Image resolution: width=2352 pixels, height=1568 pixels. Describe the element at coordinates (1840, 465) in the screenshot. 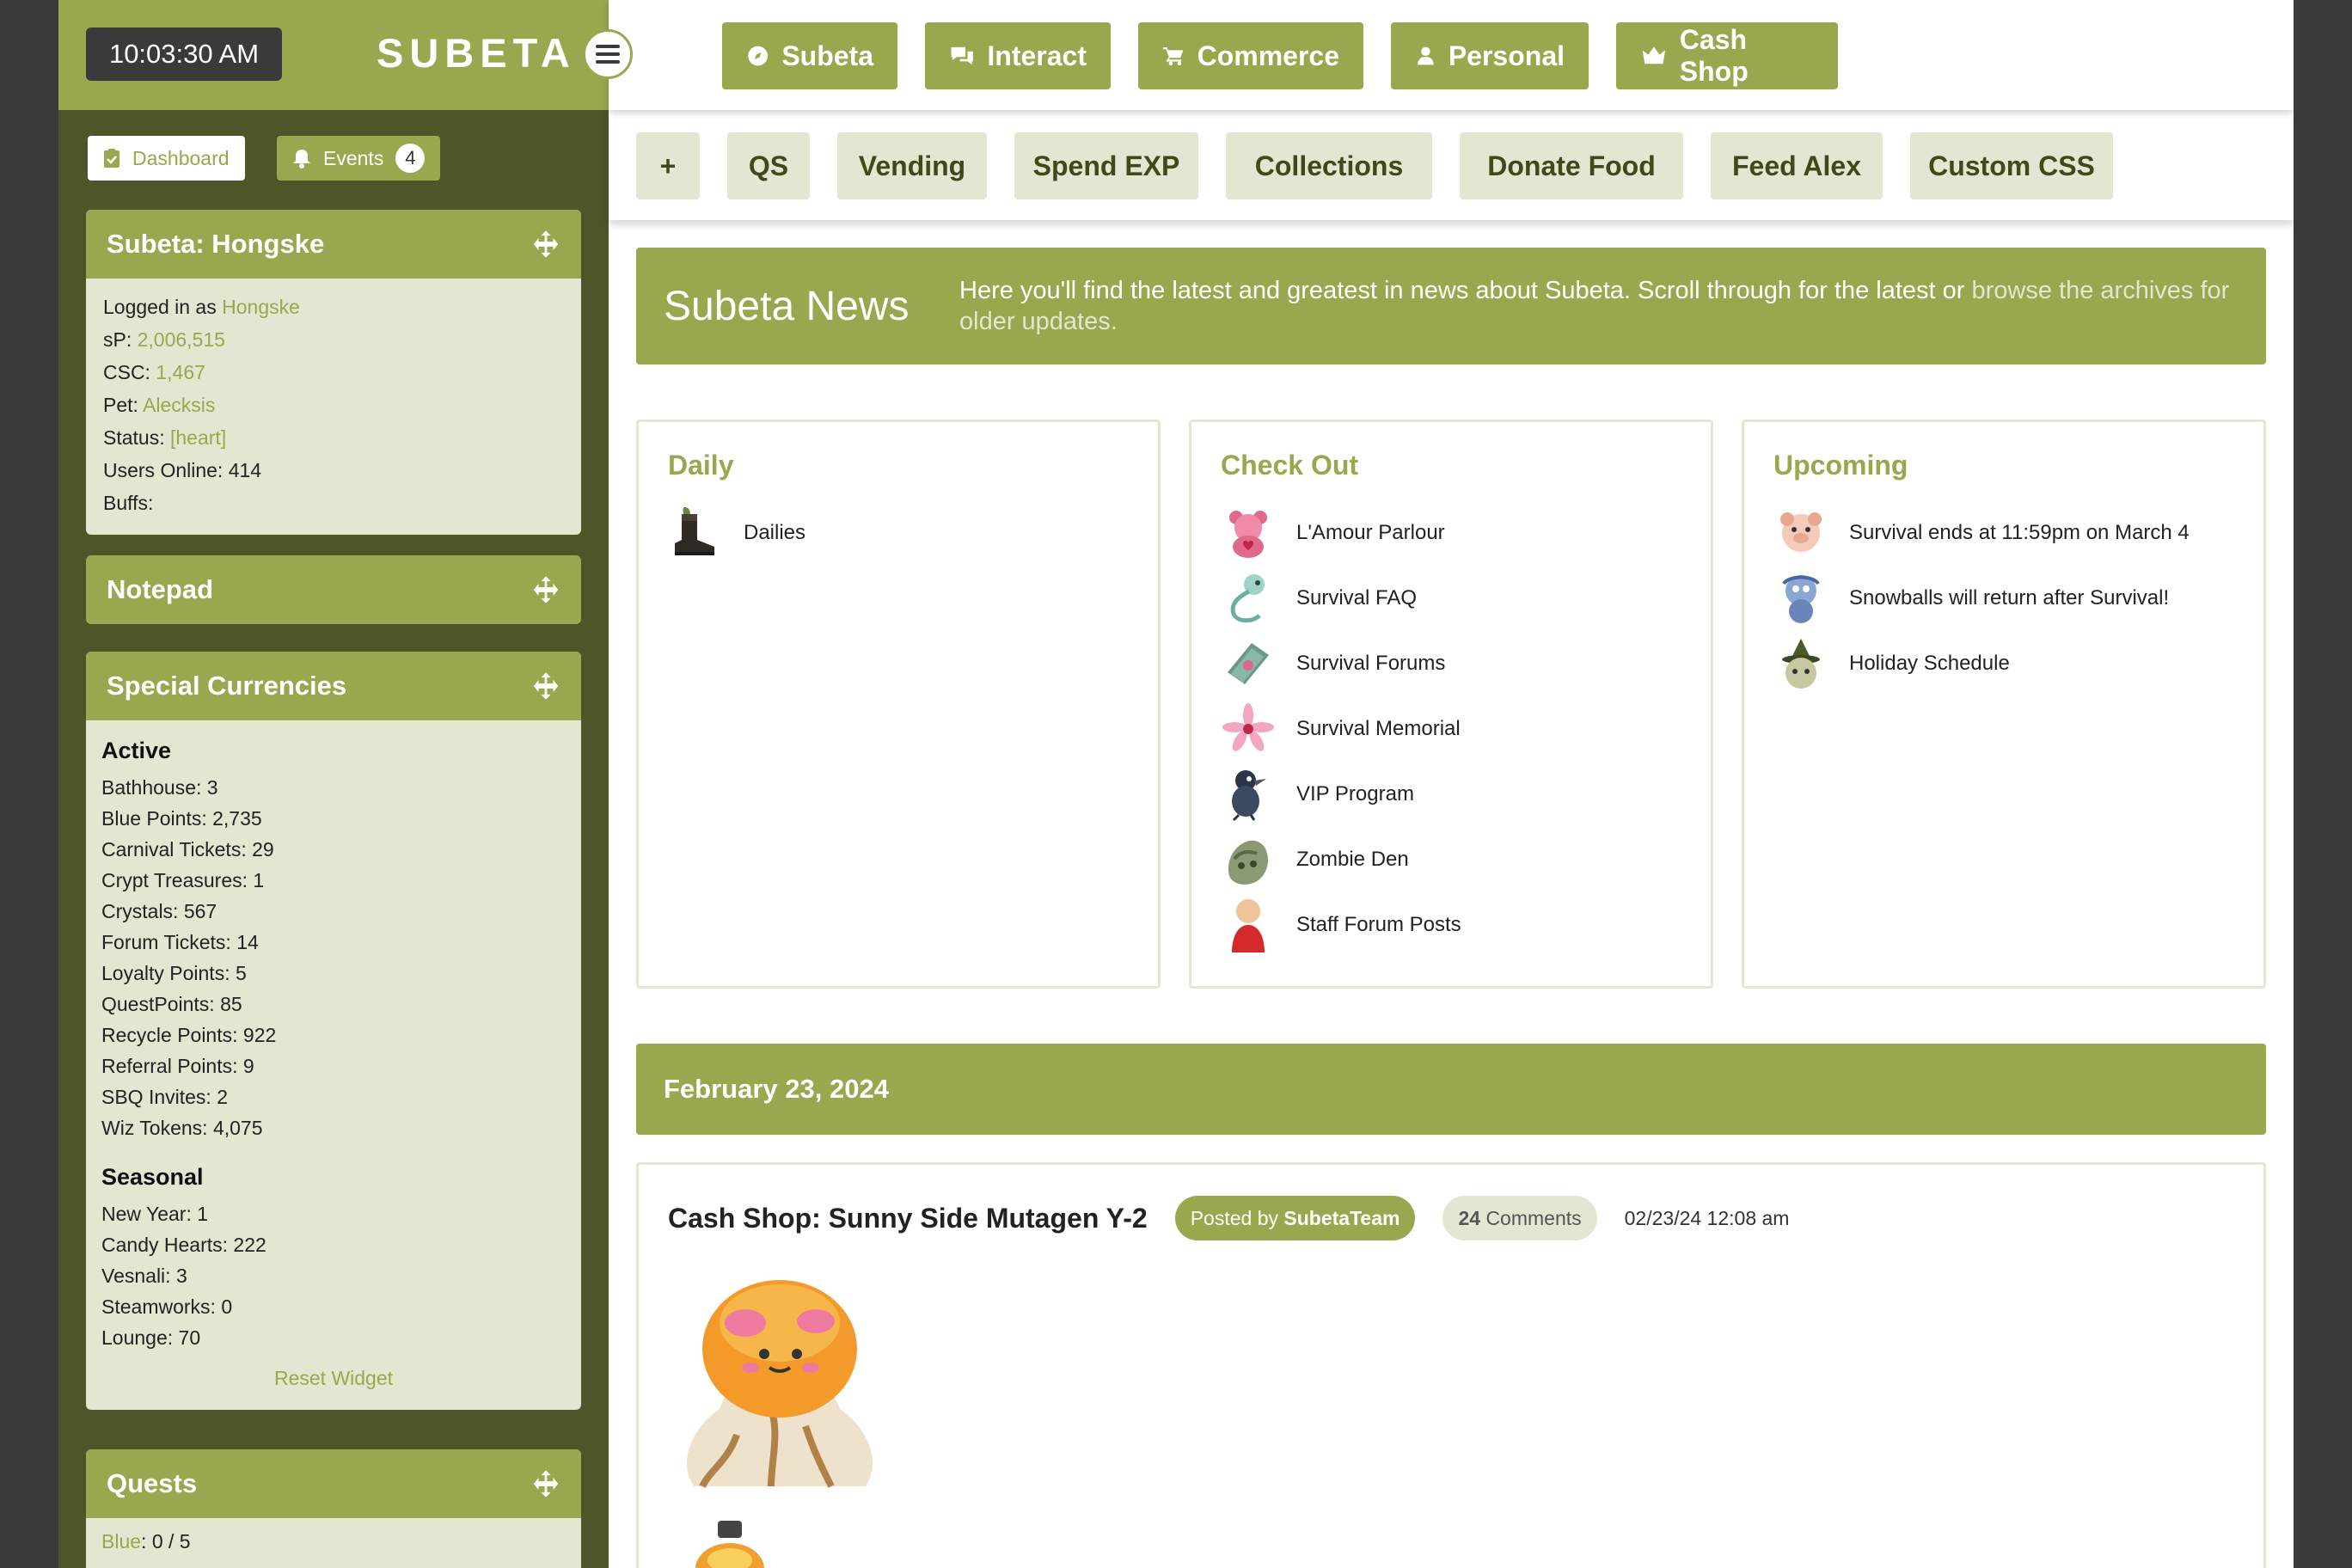

I see `upcoming-title: Upcoming` at that location.